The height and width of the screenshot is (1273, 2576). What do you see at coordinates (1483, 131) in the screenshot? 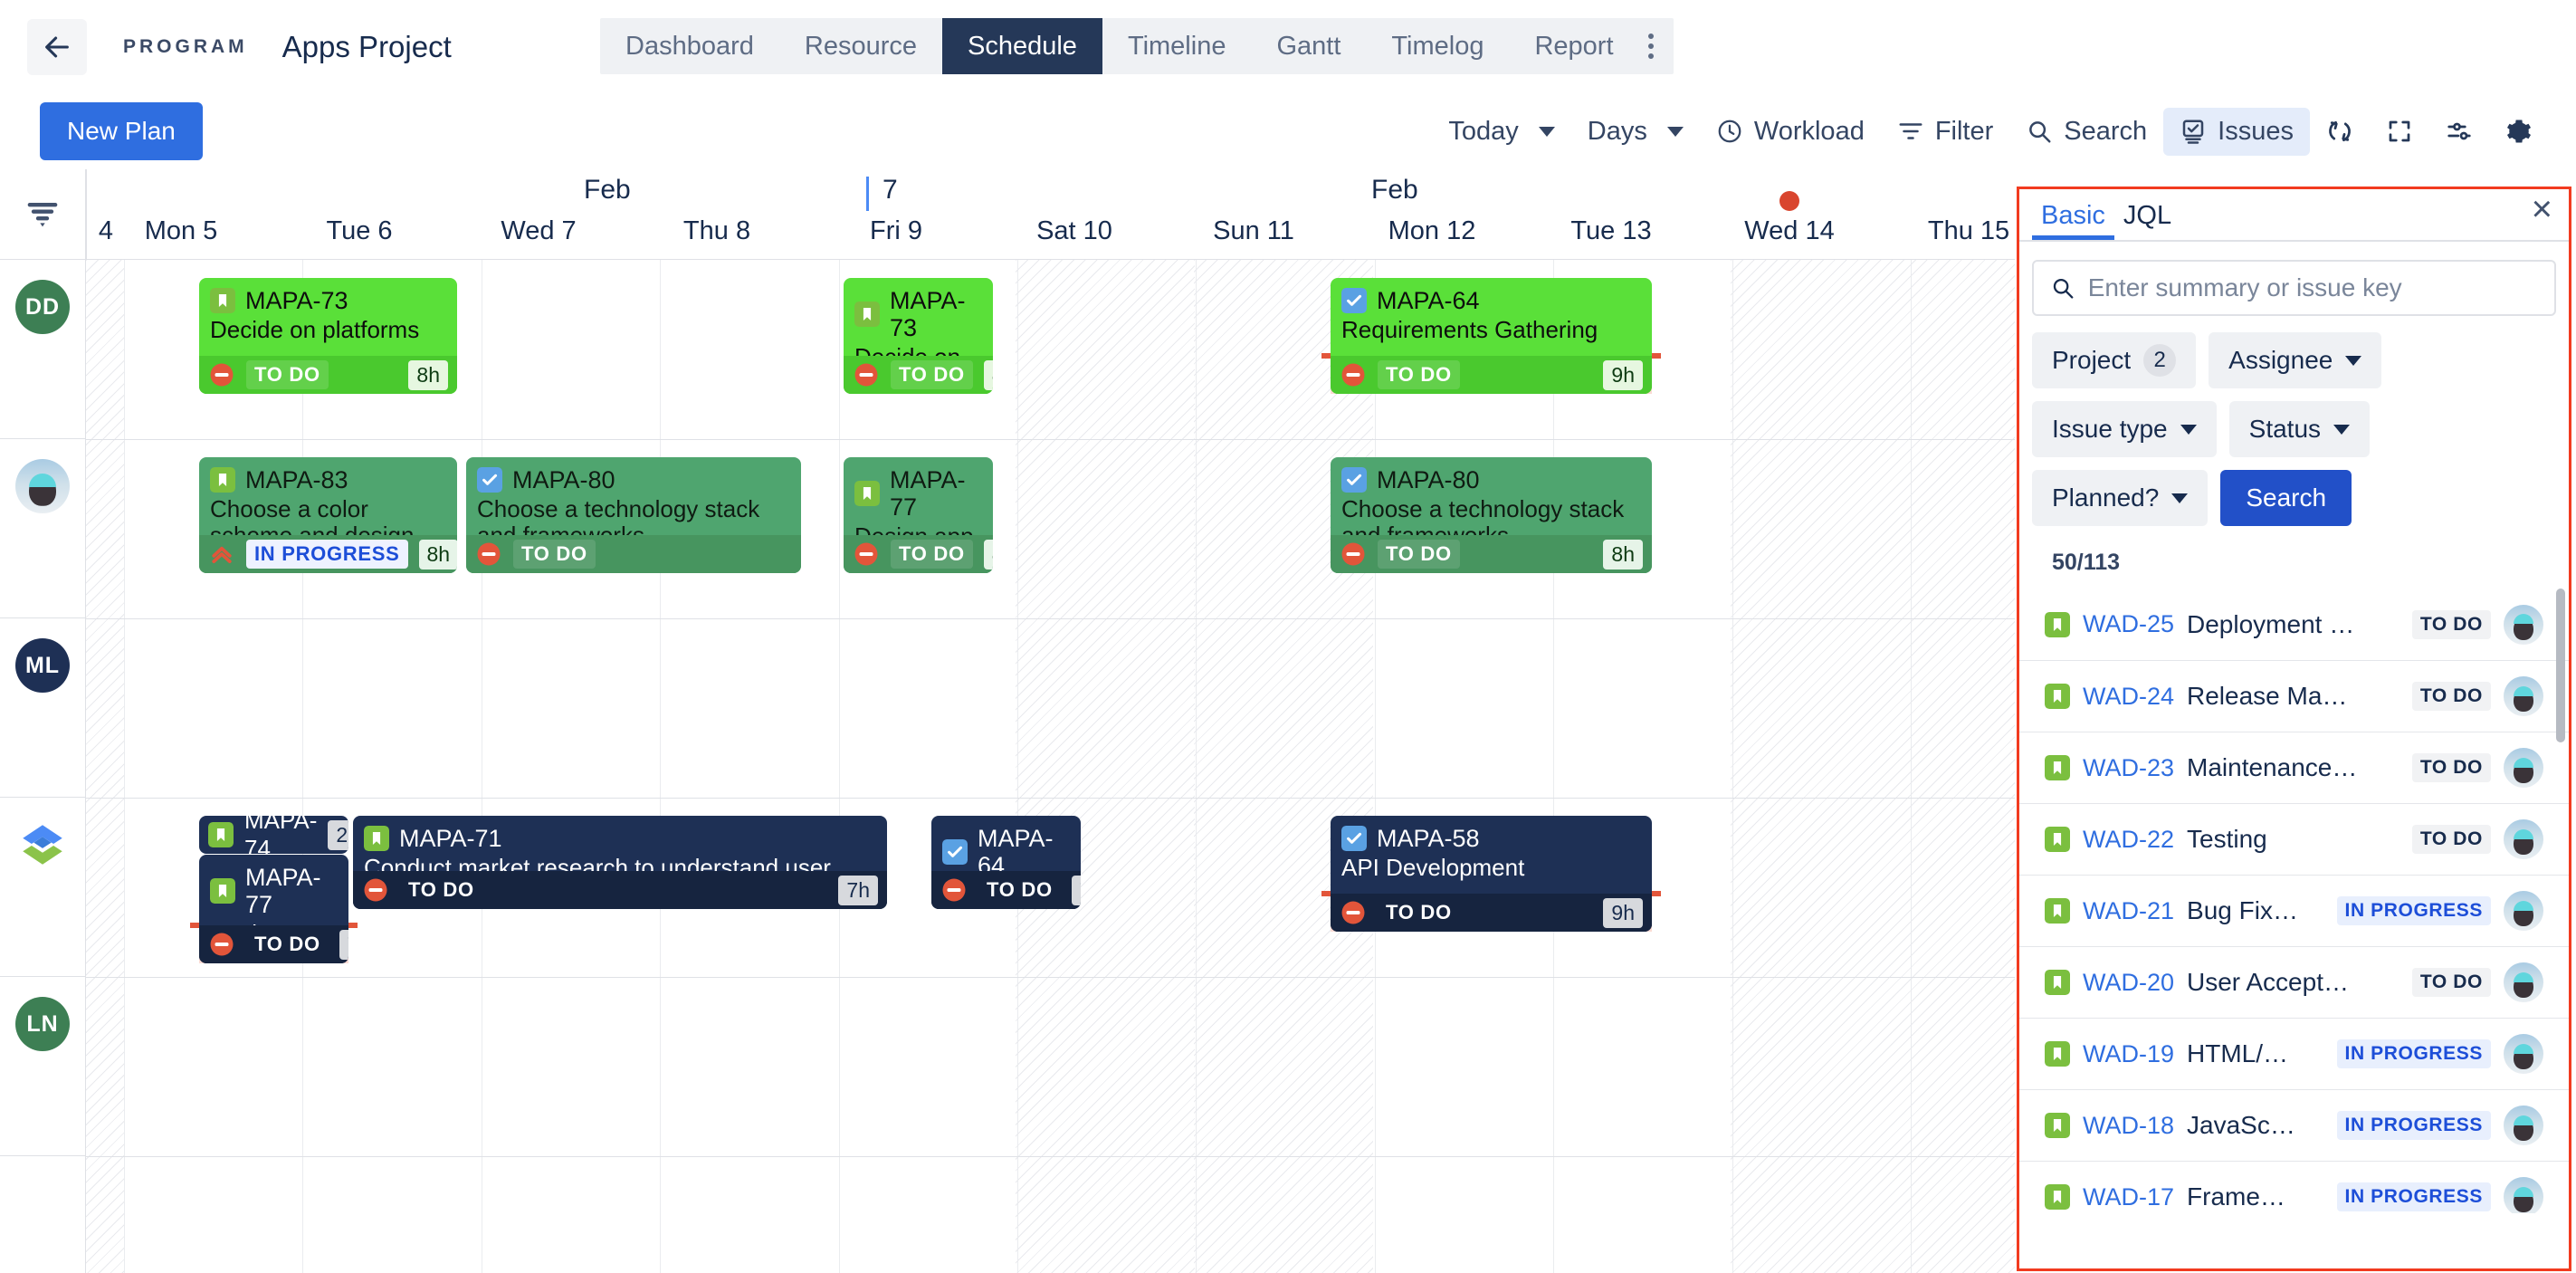
I see `today-label: Today` at bounding box center [1483, 131].